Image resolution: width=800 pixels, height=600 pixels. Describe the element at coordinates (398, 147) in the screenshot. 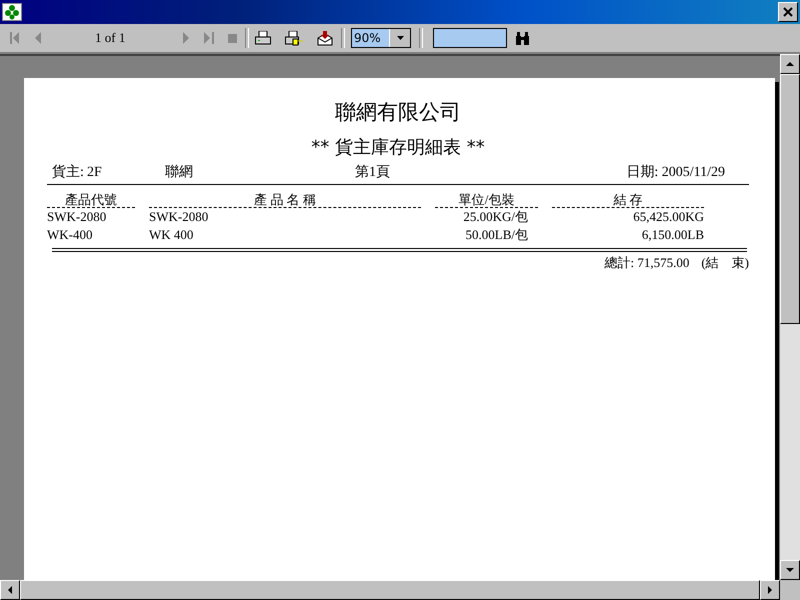

I see `report-title: ** 貨主庫存明細表 **` at that location.